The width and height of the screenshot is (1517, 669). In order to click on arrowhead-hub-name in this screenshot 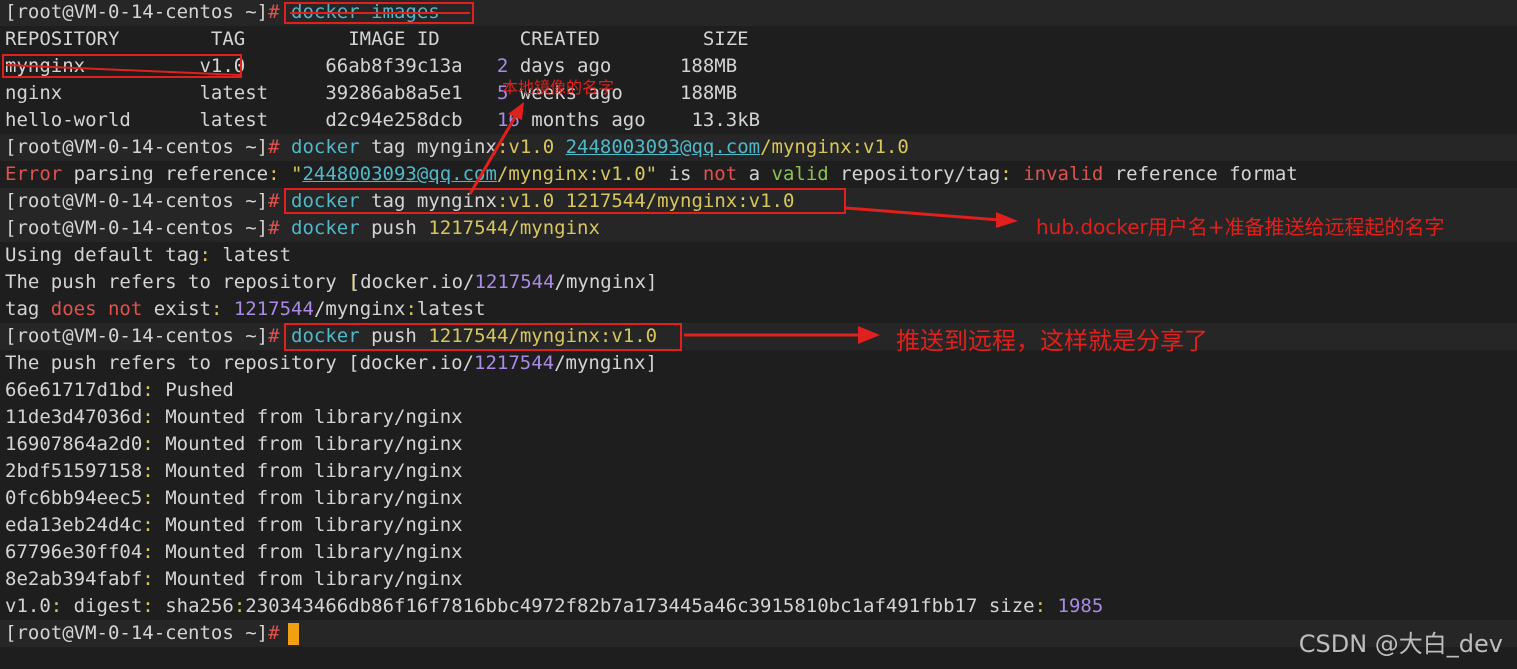, I will do `click(1007, 220)`.